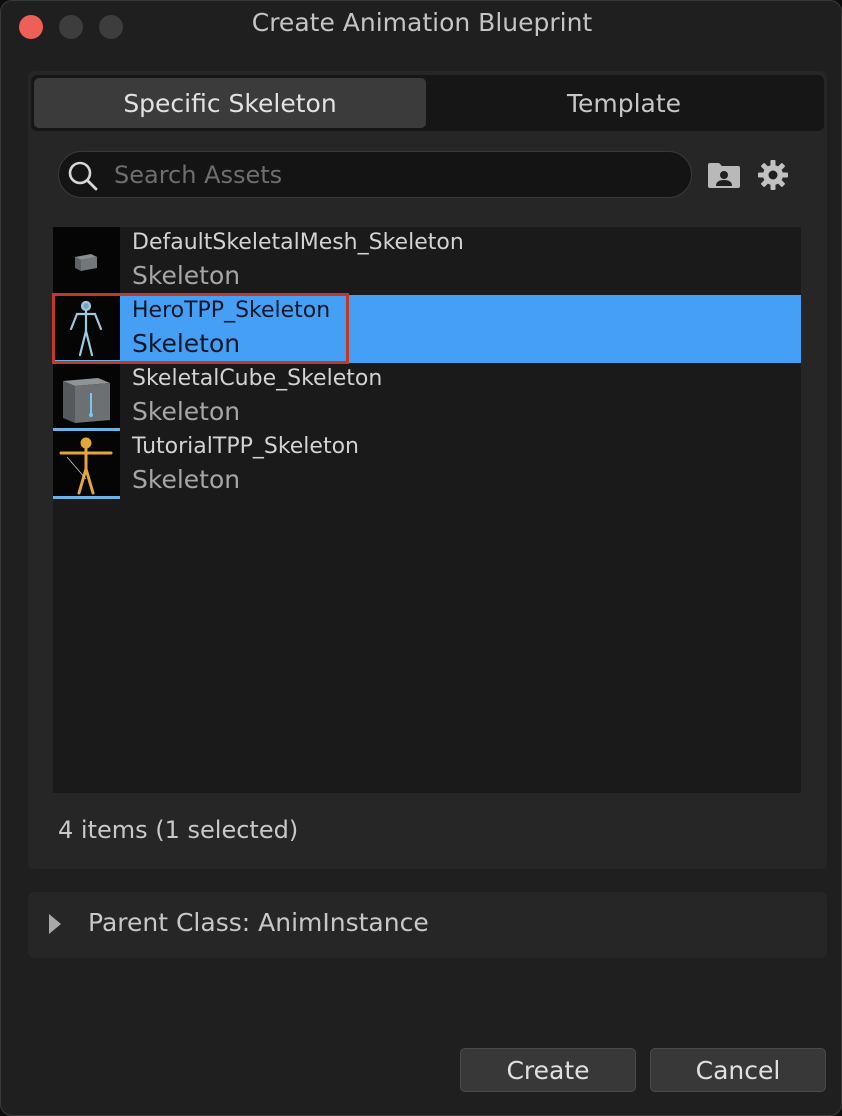 The width and height of the screenshot is (842, 1116). Describe the element at coordinates (624, 103) in the screenshot. I see `tab-template: Template` at that location.